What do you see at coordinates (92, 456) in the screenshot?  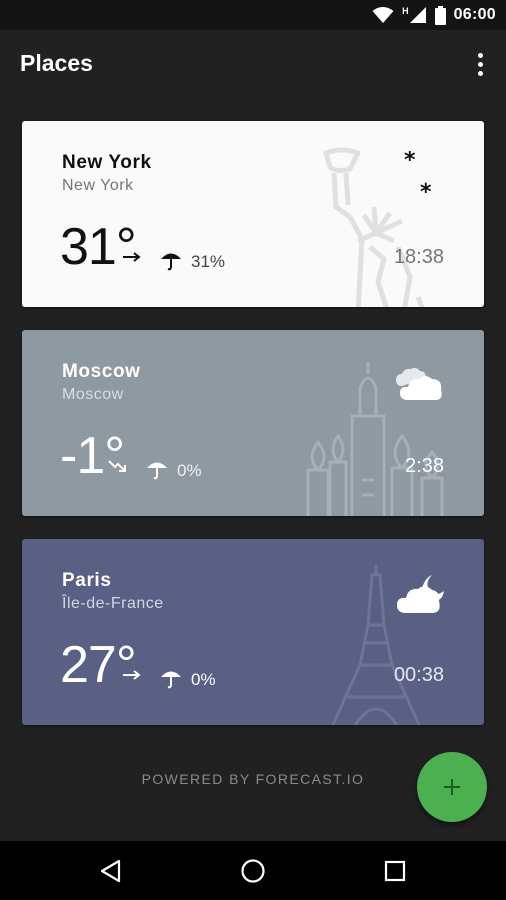 I see `temperature: -1°` at bounding box center [92, 456].